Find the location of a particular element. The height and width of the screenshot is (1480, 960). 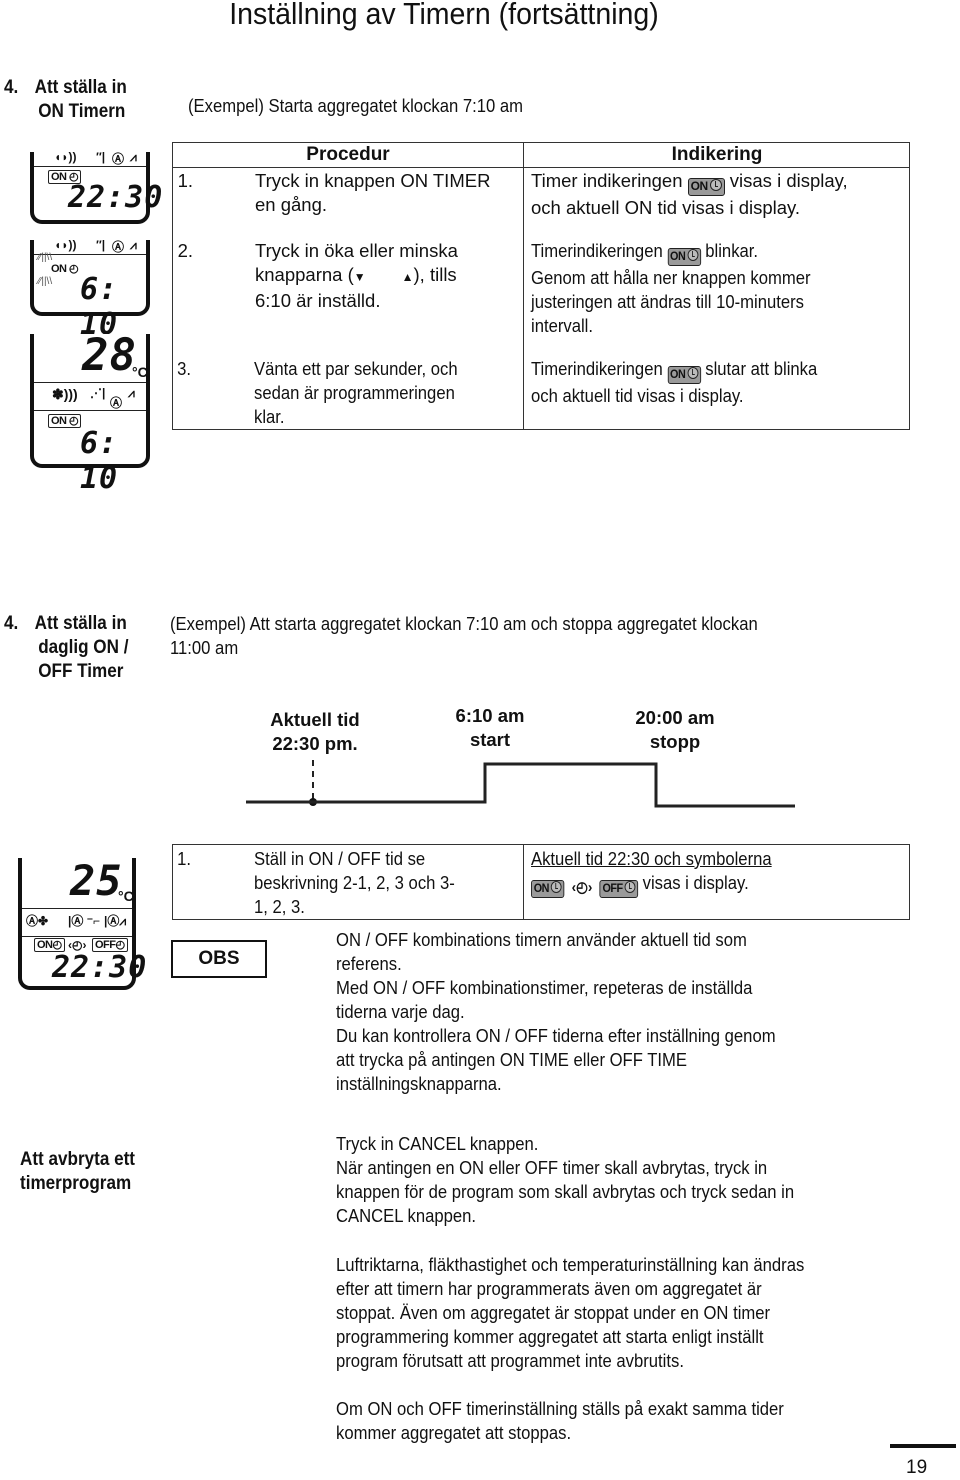

text-line: justeringen att ändras till 10-minuters is located at coordinates (668, 301).